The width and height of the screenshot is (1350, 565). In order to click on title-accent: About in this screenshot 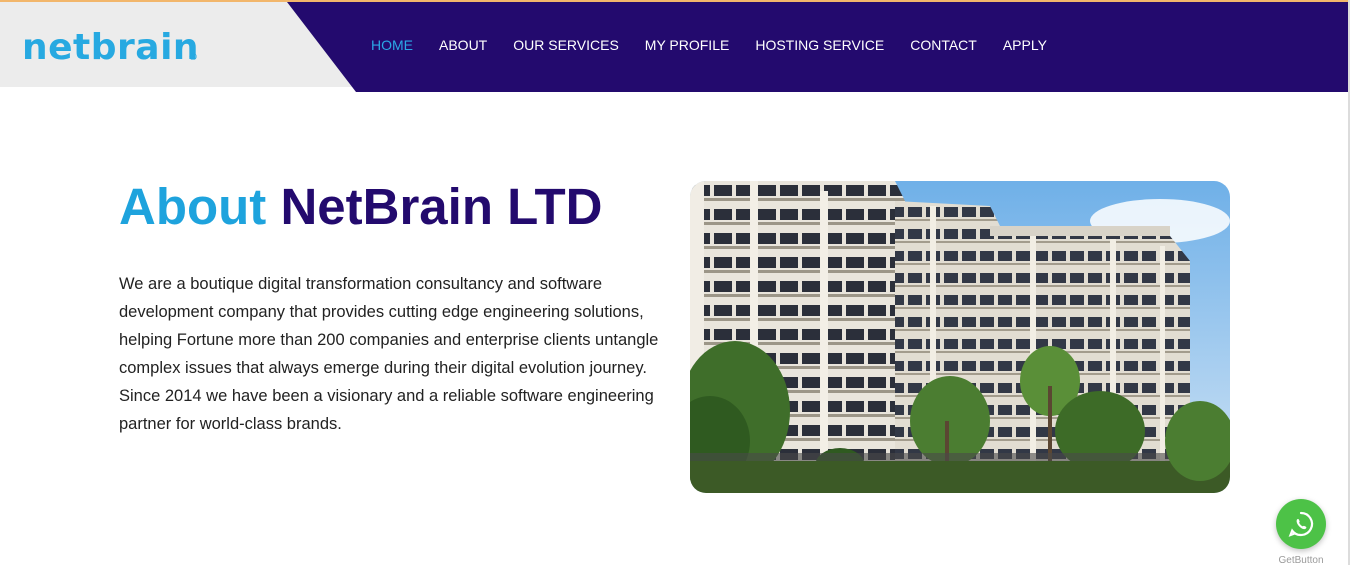, I will do `click(193, 206)`.